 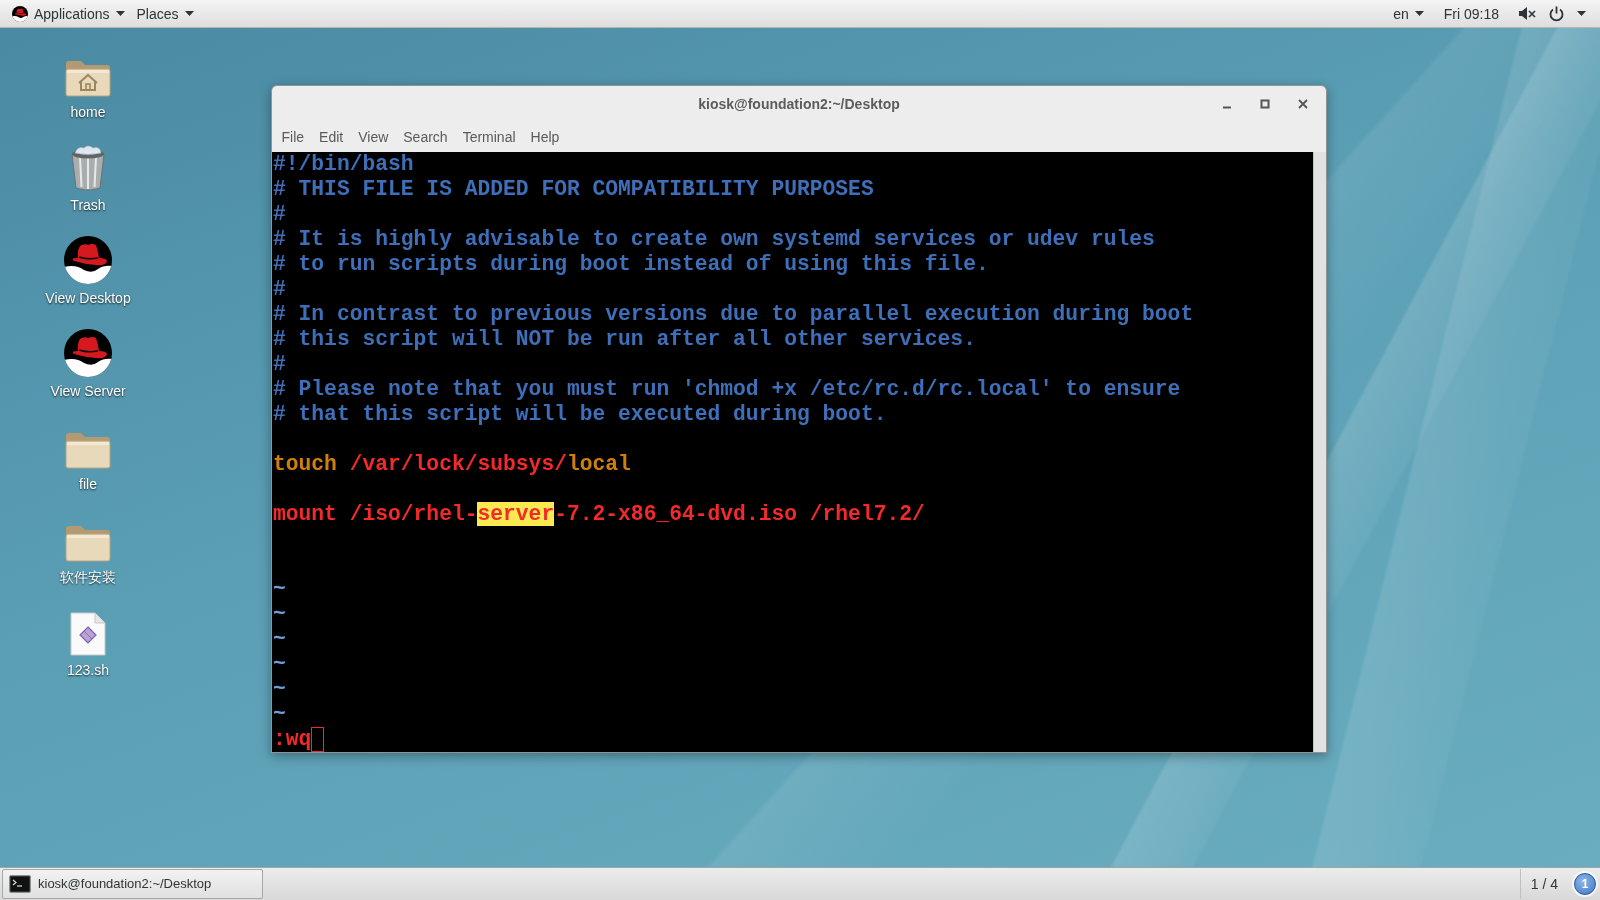 I want to click on scrollbar, so click(x=1319, y=452).